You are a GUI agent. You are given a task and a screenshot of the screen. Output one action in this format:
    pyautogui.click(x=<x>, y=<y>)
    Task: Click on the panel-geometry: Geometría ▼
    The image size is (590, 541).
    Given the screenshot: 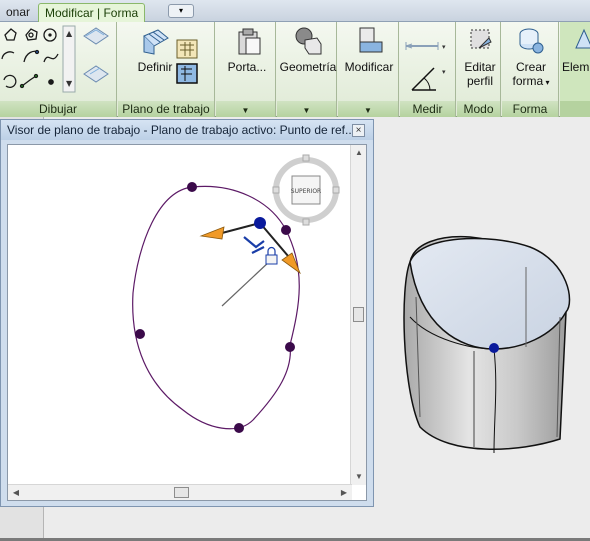 What is the action you would take?
    pyautogui.click(x=307, y=69)
    